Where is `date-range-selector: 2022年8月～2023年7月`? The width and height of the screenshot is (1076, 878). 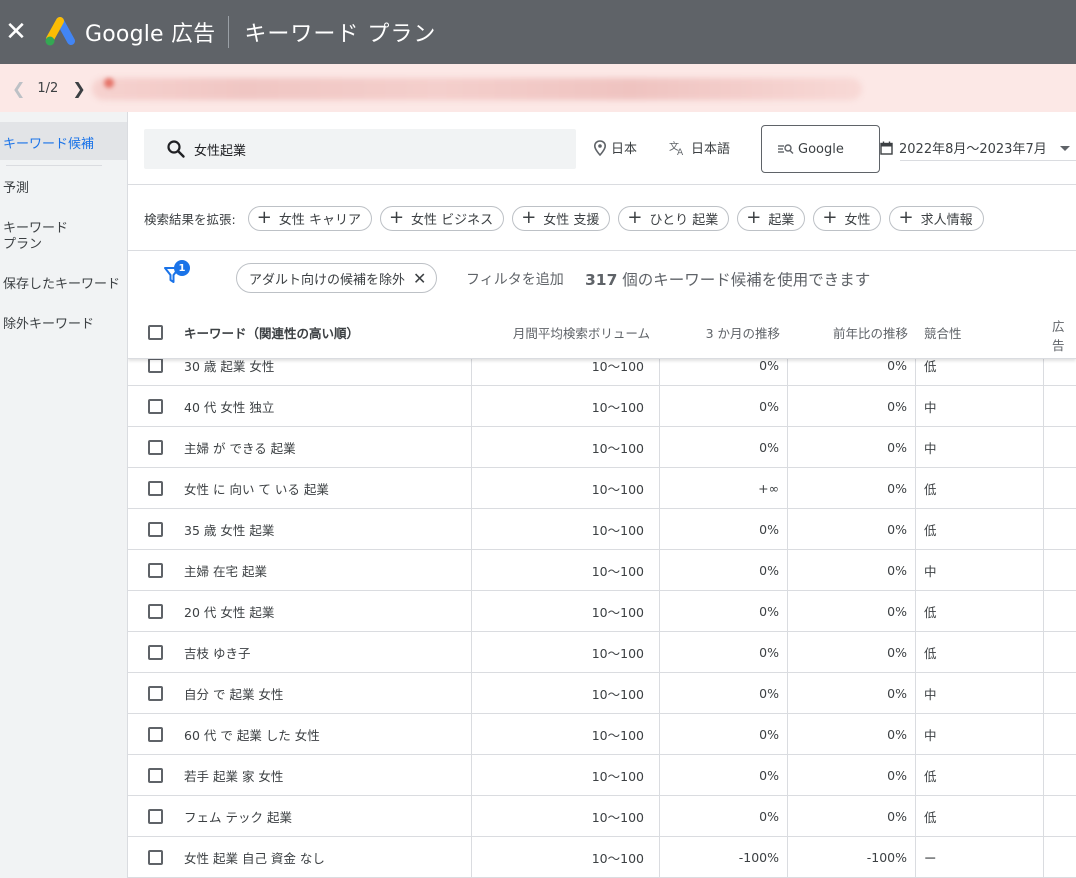 date-range-selector: 2022年8月～2023年7月 is located at coordinates (963, 147).